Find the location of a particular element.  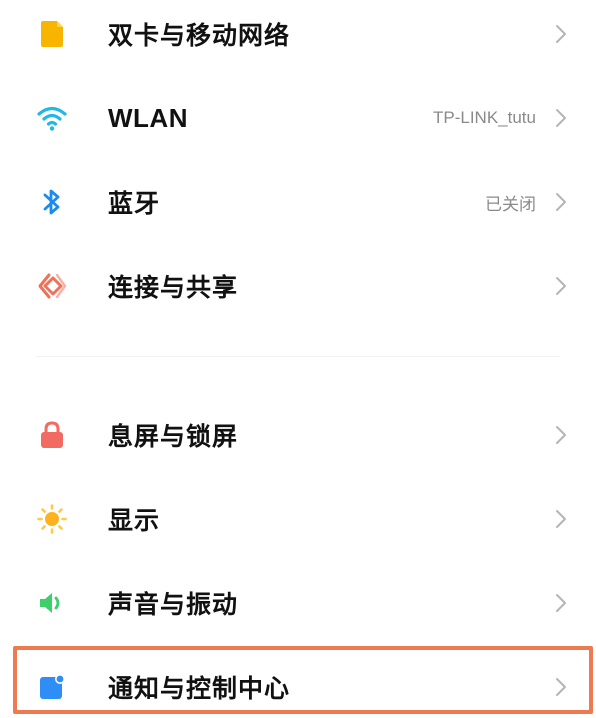

settings-row-label: 通知与控制中心 is located at coordinates (199, 688).